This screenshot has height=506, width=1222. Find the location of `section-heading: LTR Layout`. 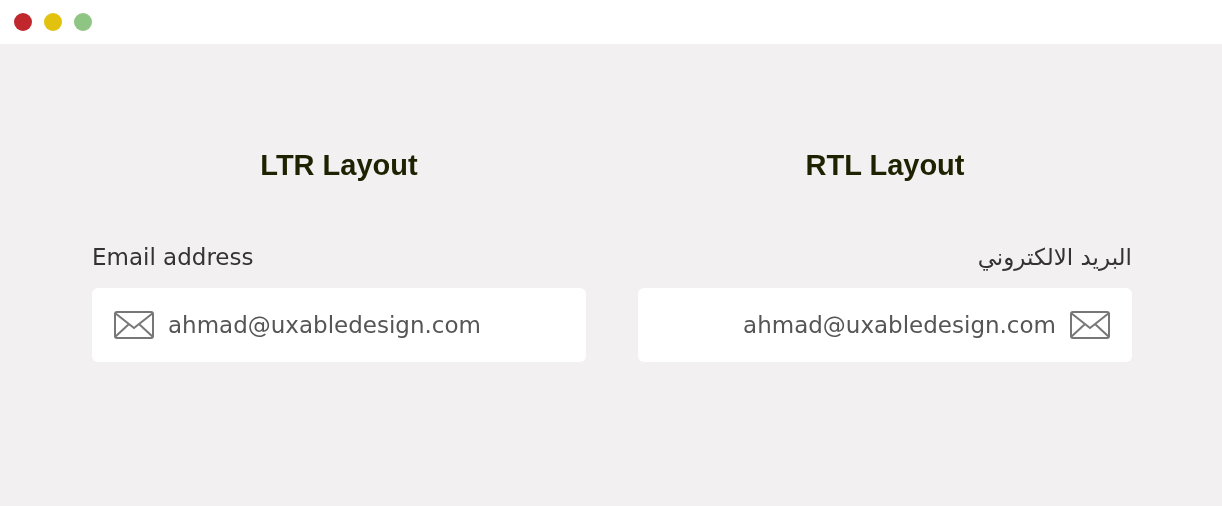

section-heading: LTR Layout is located at coordinates (339, 165).